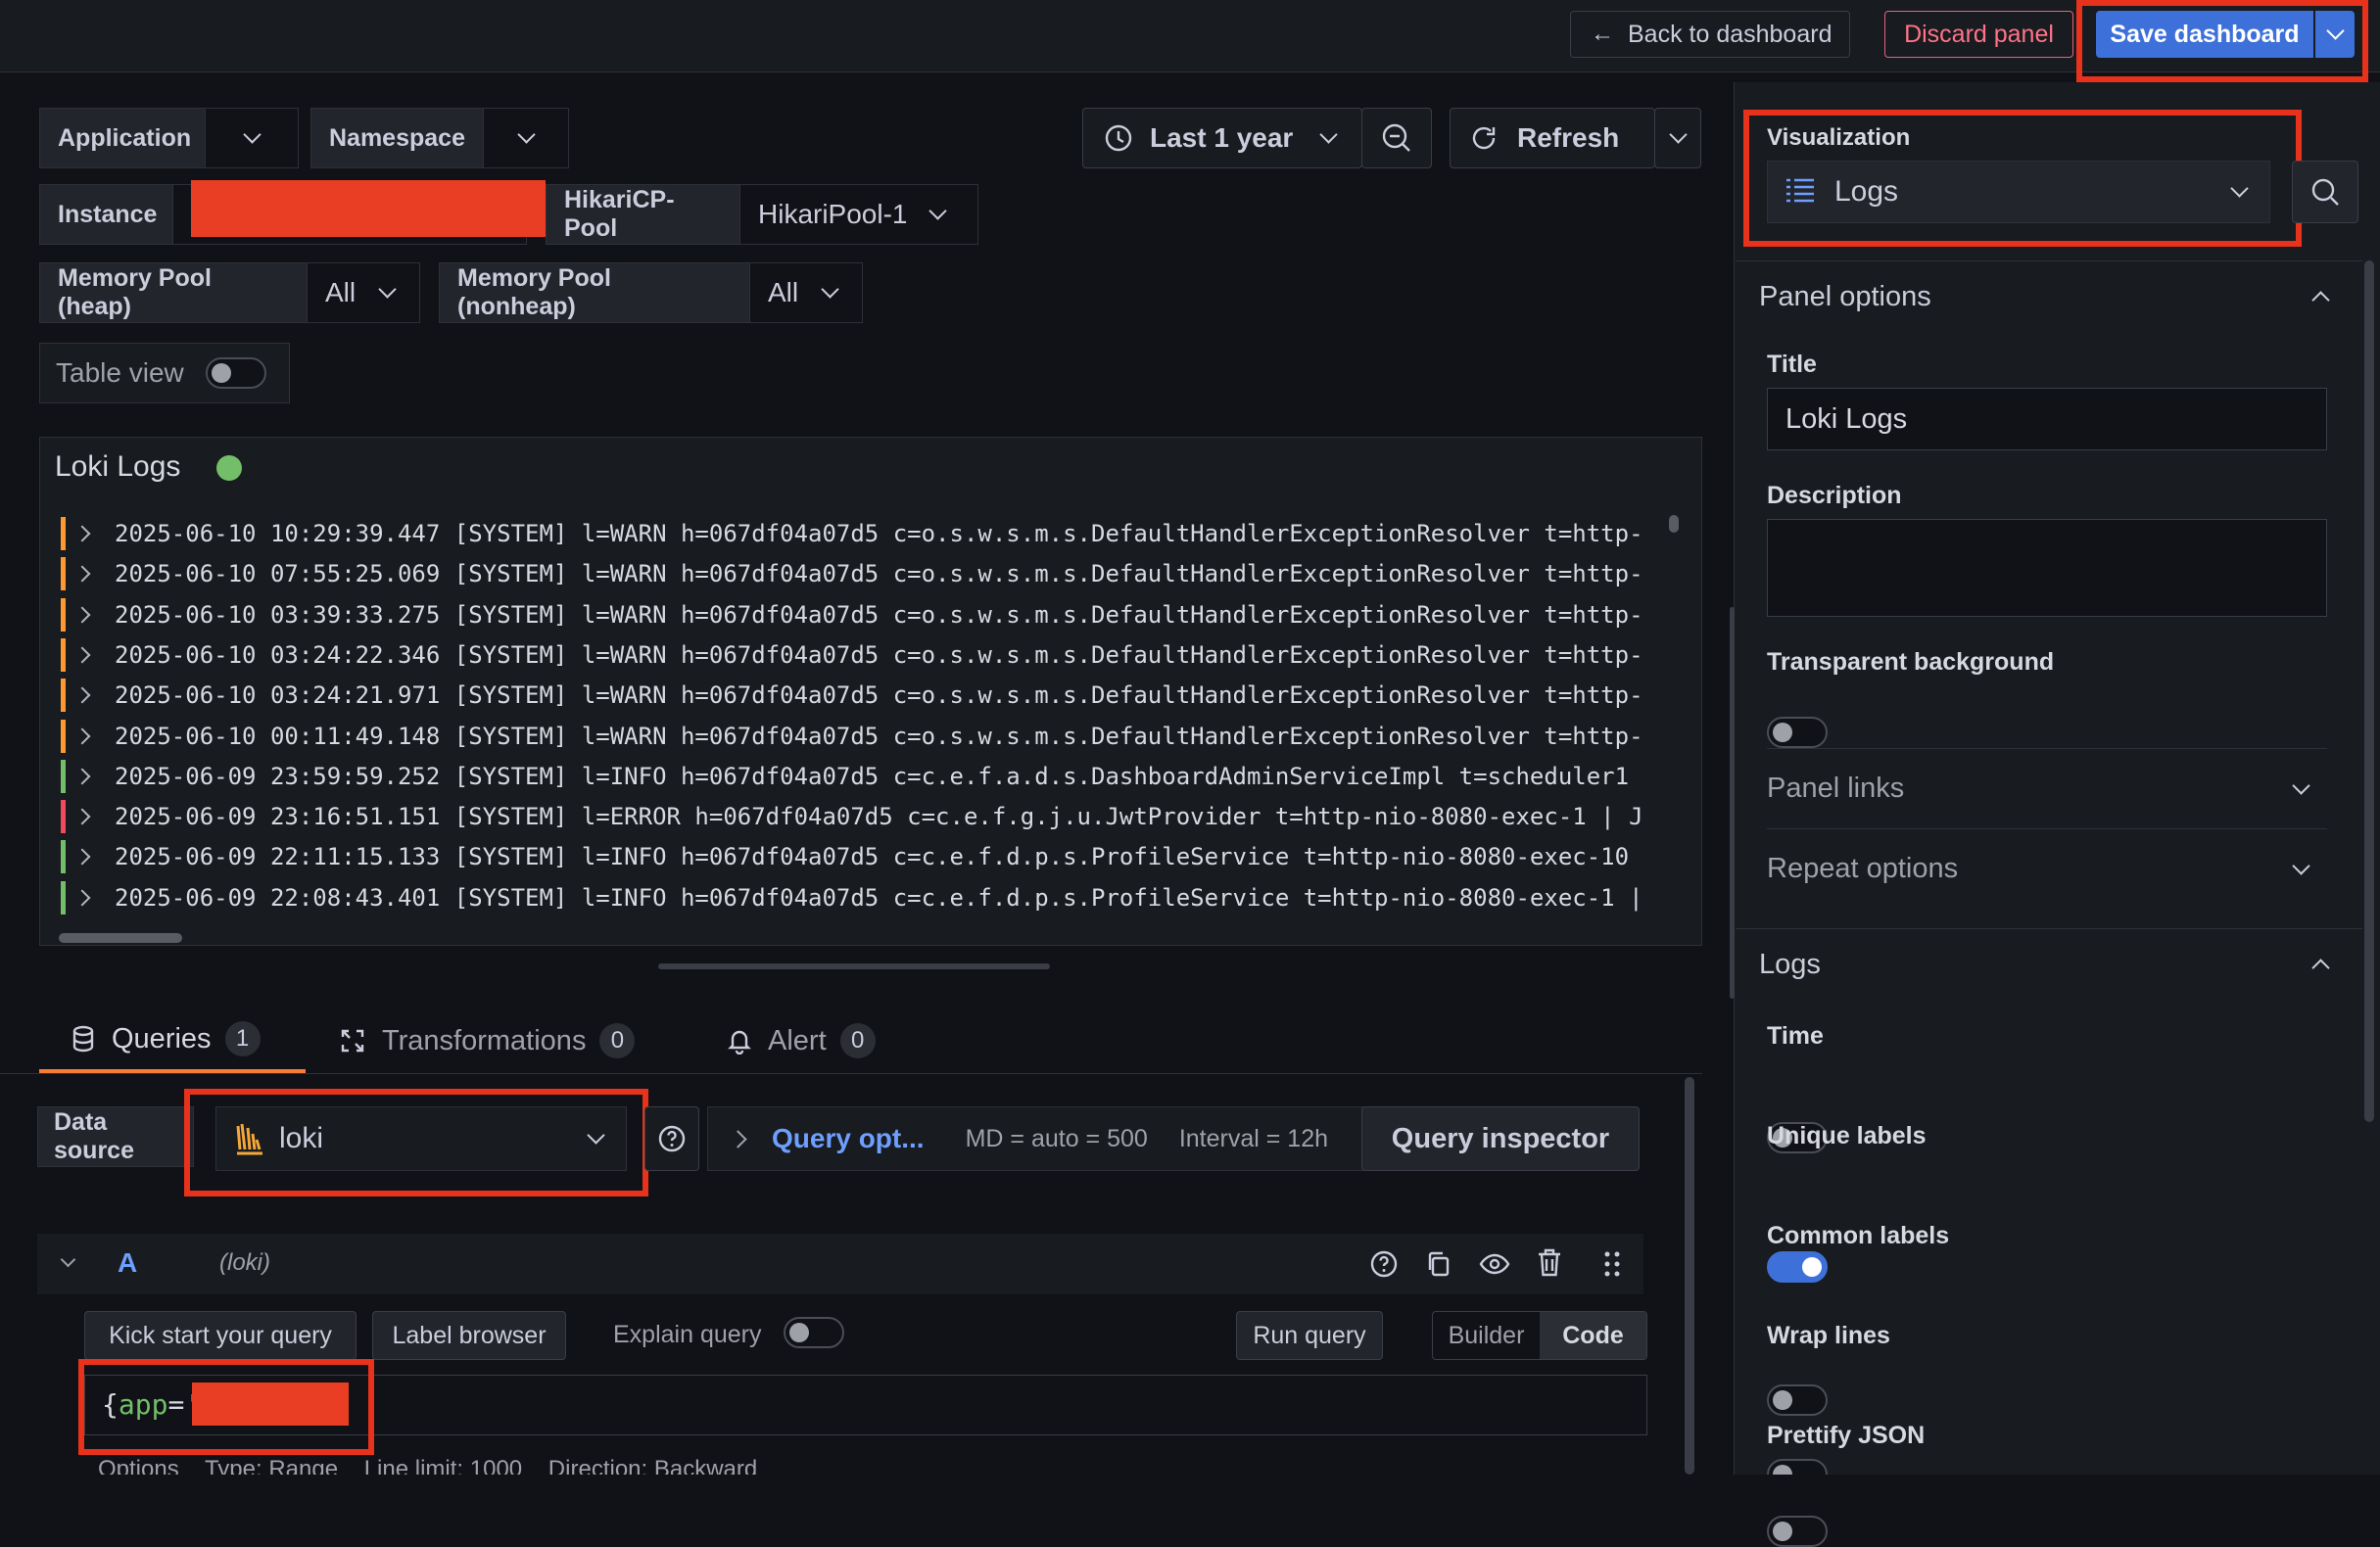 The width and height of the screenshot is (2380, 1547). What do you see at coordinates (1795, 1036) in the screenshot?
I see `time-option-label: Time` at bounding box center [1795, 1036].